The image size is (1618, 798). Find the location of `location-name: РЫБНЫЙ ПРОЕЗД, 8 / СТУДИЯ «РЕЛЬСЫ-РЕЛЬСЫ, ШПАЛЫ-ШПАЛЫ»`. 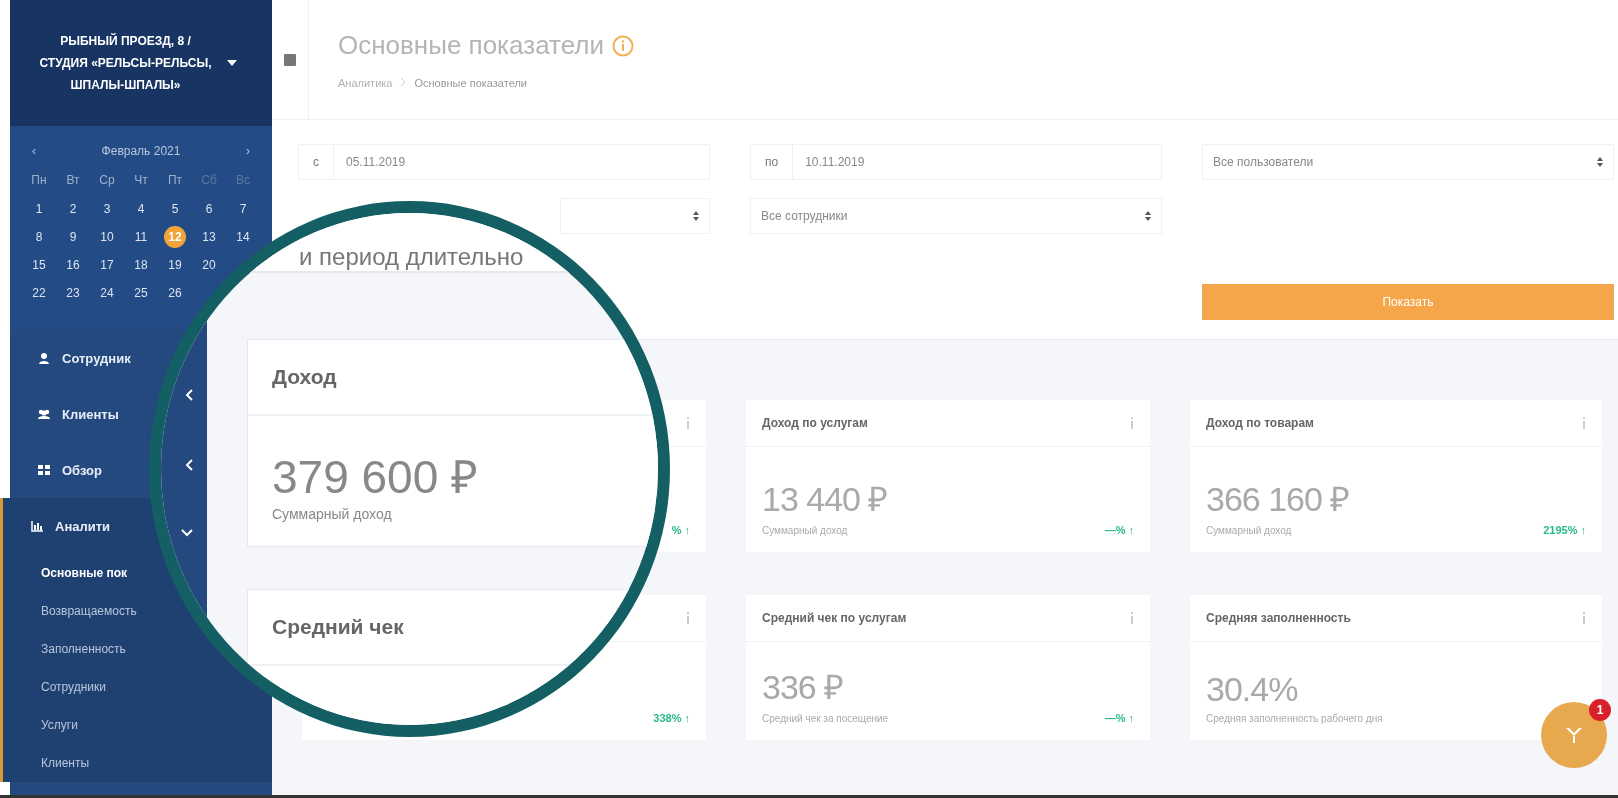

location-name: РЫБНЫЙ ПРОЕЗД, 8 / СТУДИЯ «РЕЛЬСЫ-РЕЛЬСЫ, ШПАЛЫ-ШПАЛЫ» is located at coordinates (125, 63).